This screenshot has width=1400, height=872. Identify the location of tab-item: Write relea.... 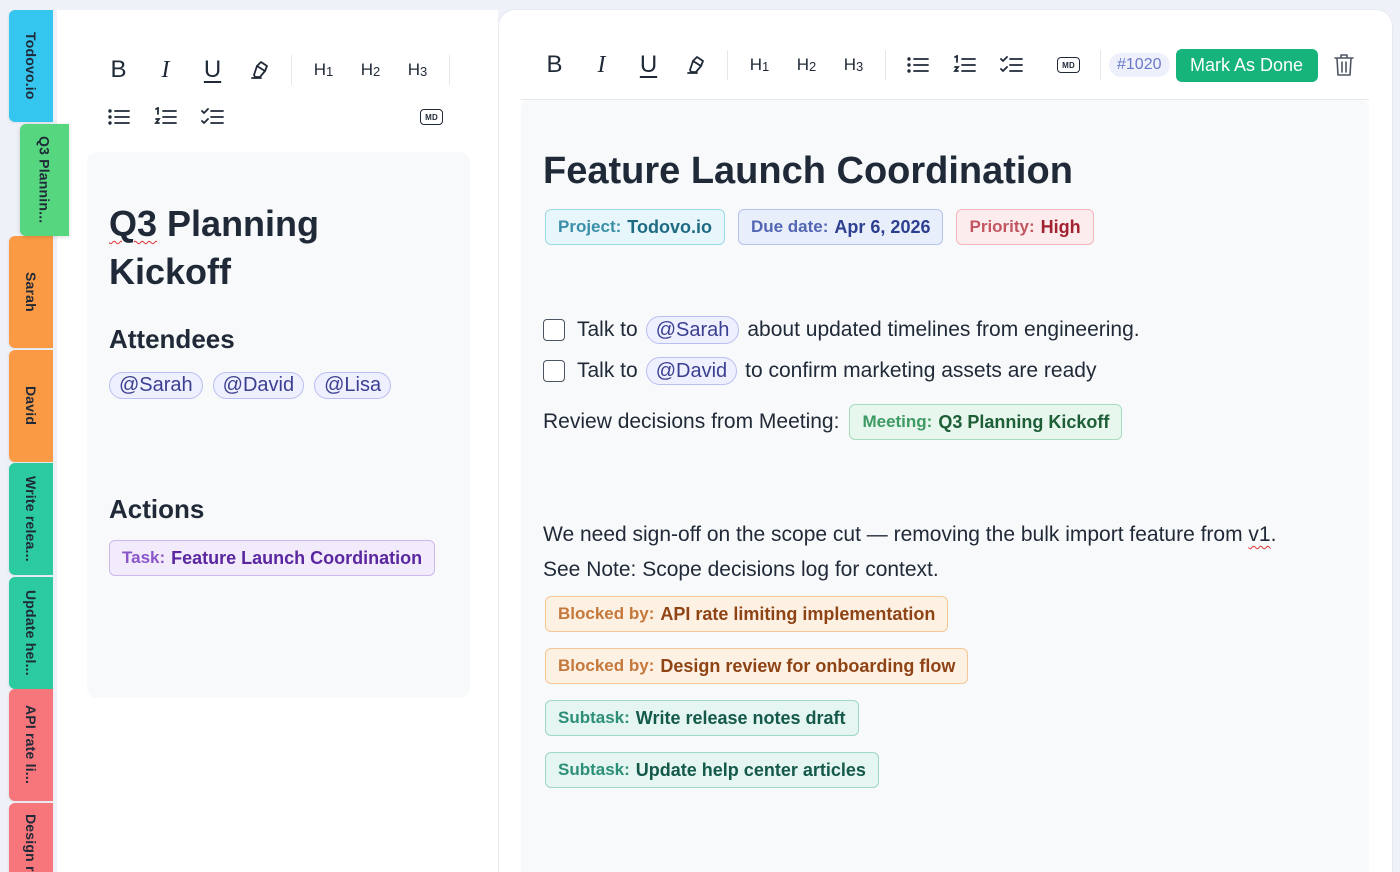
(31, 519).